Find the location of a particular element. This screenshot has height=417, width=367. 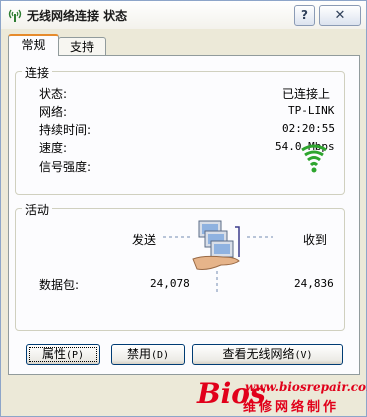

network-value: TP-LINK is located at coordinates (311, 110).